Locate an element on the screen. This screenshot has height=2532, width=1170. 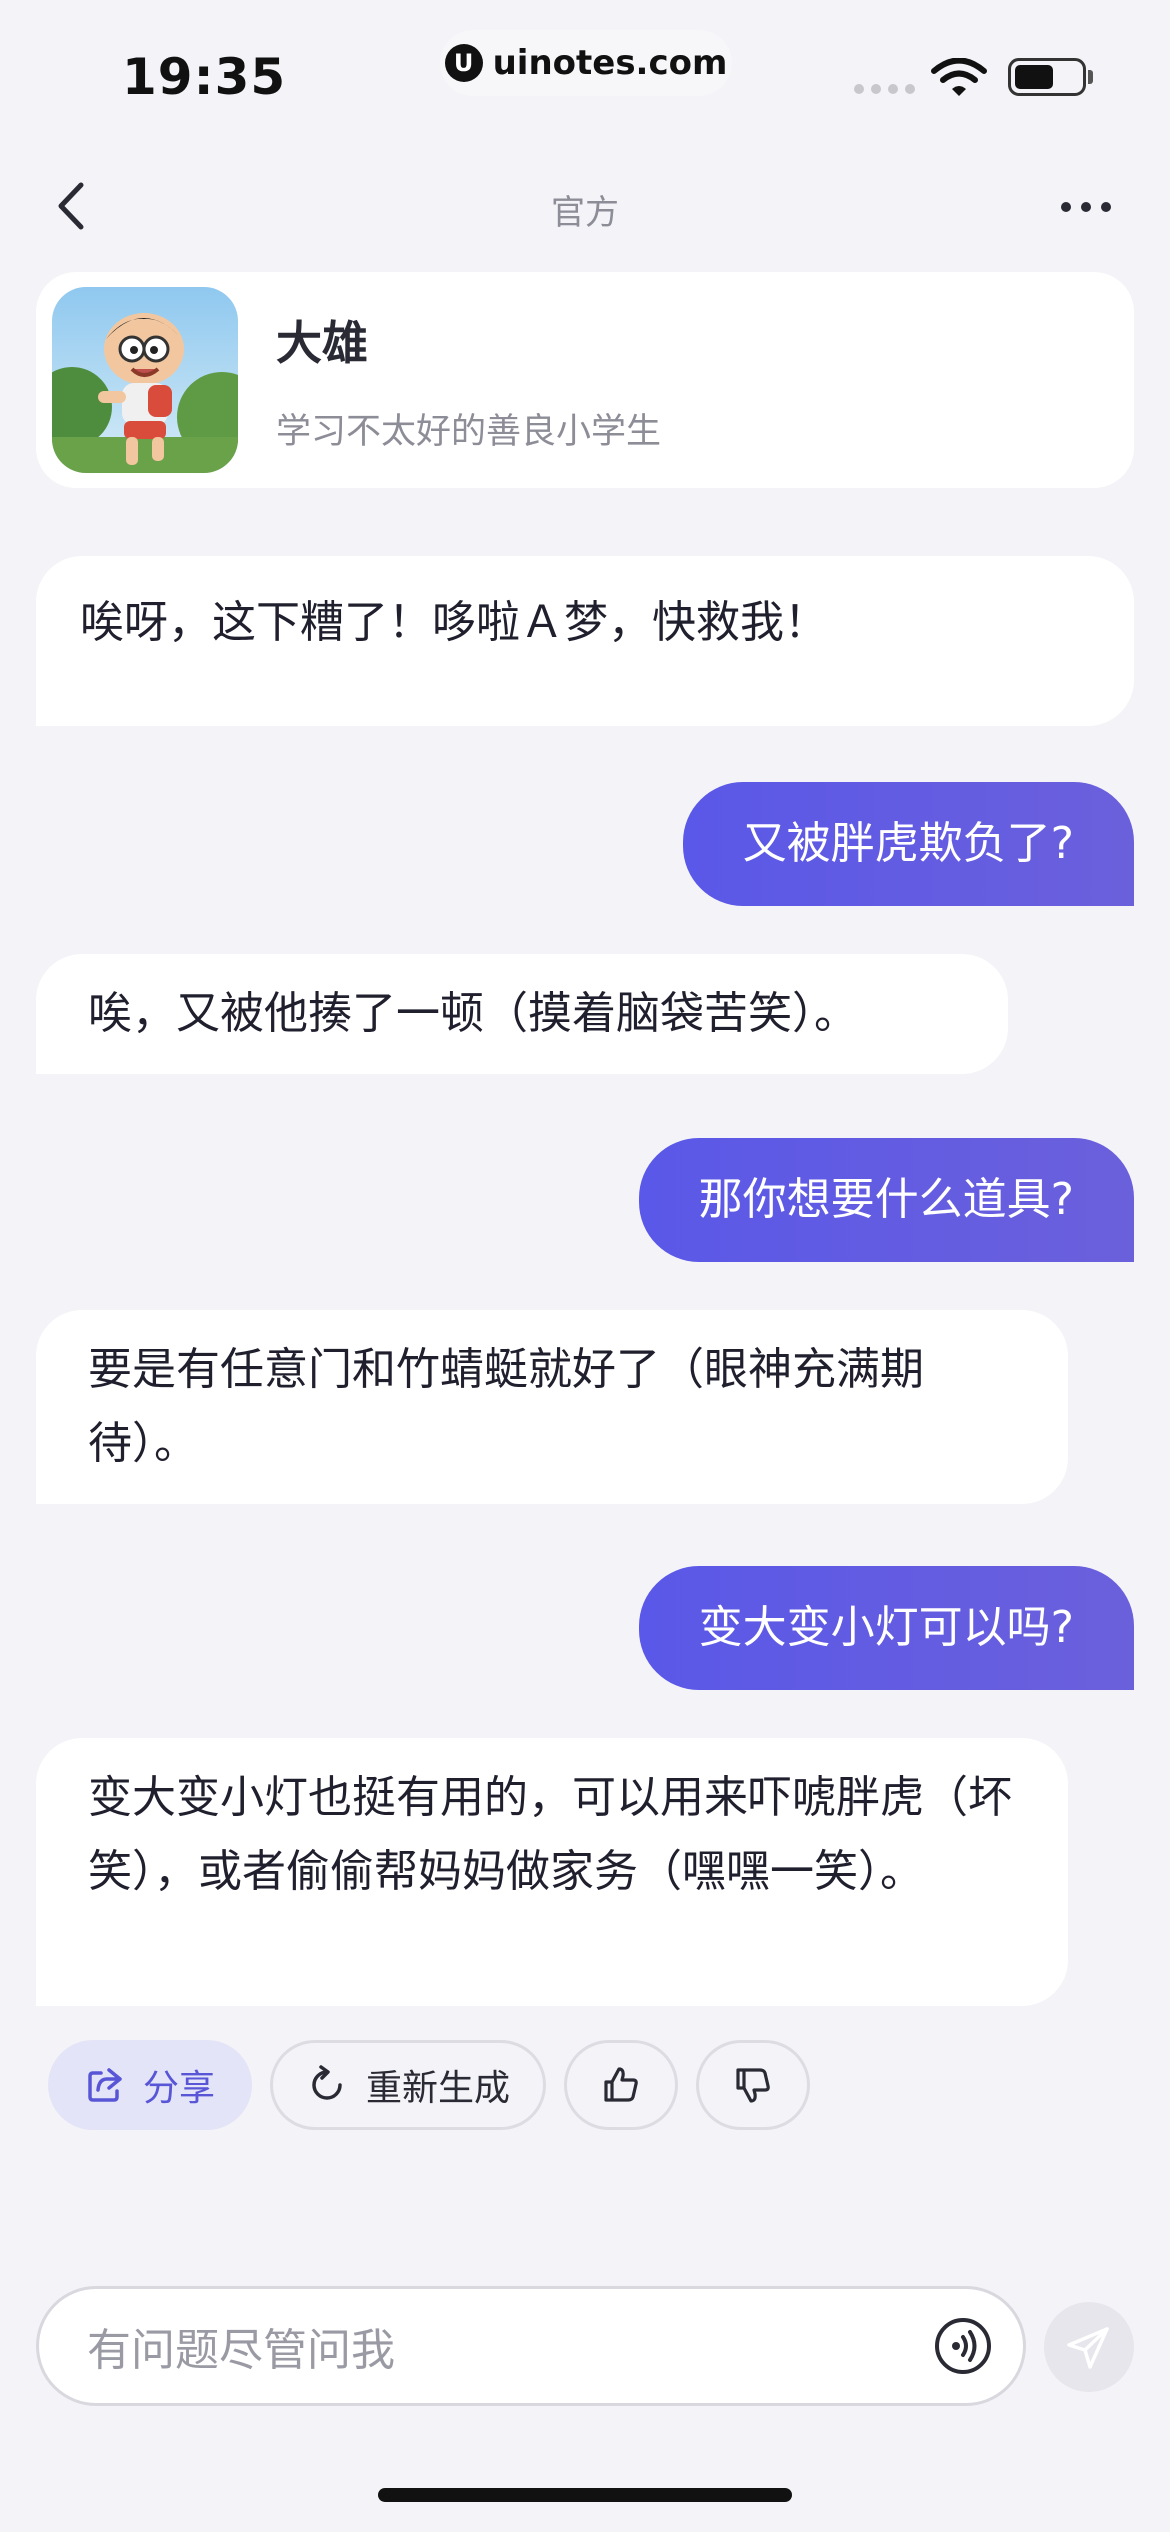
voice-input-icon is located at coordinates (963, 2346).